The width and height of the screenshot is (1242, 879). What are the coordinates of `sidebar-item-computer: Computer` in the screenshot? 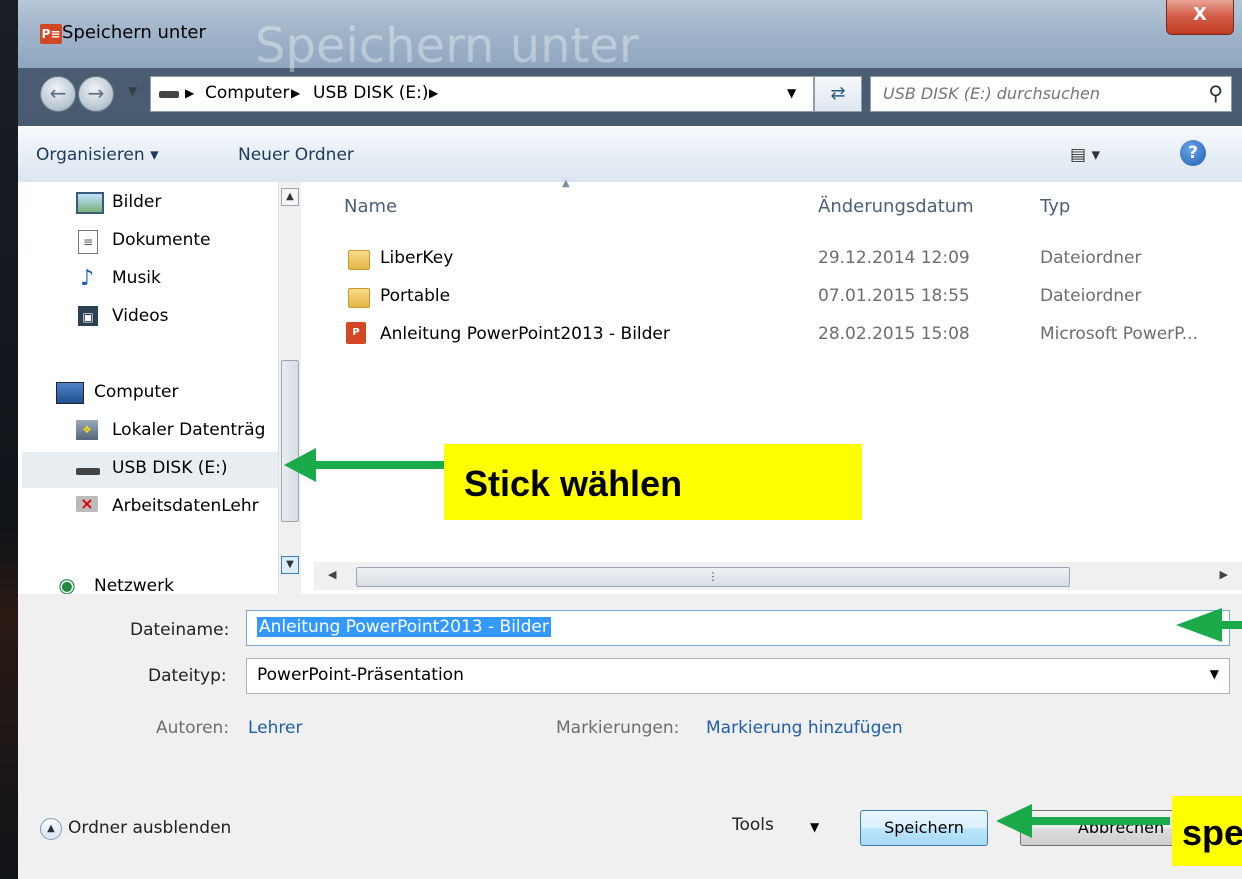 It's located at (136, 392).